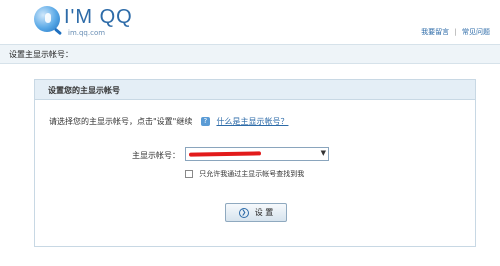 The width and height of the screenshot is (500, 266). Describe the element at coordinates (205, 121) in the screenshot. I see `help-icon: ?` at that location.